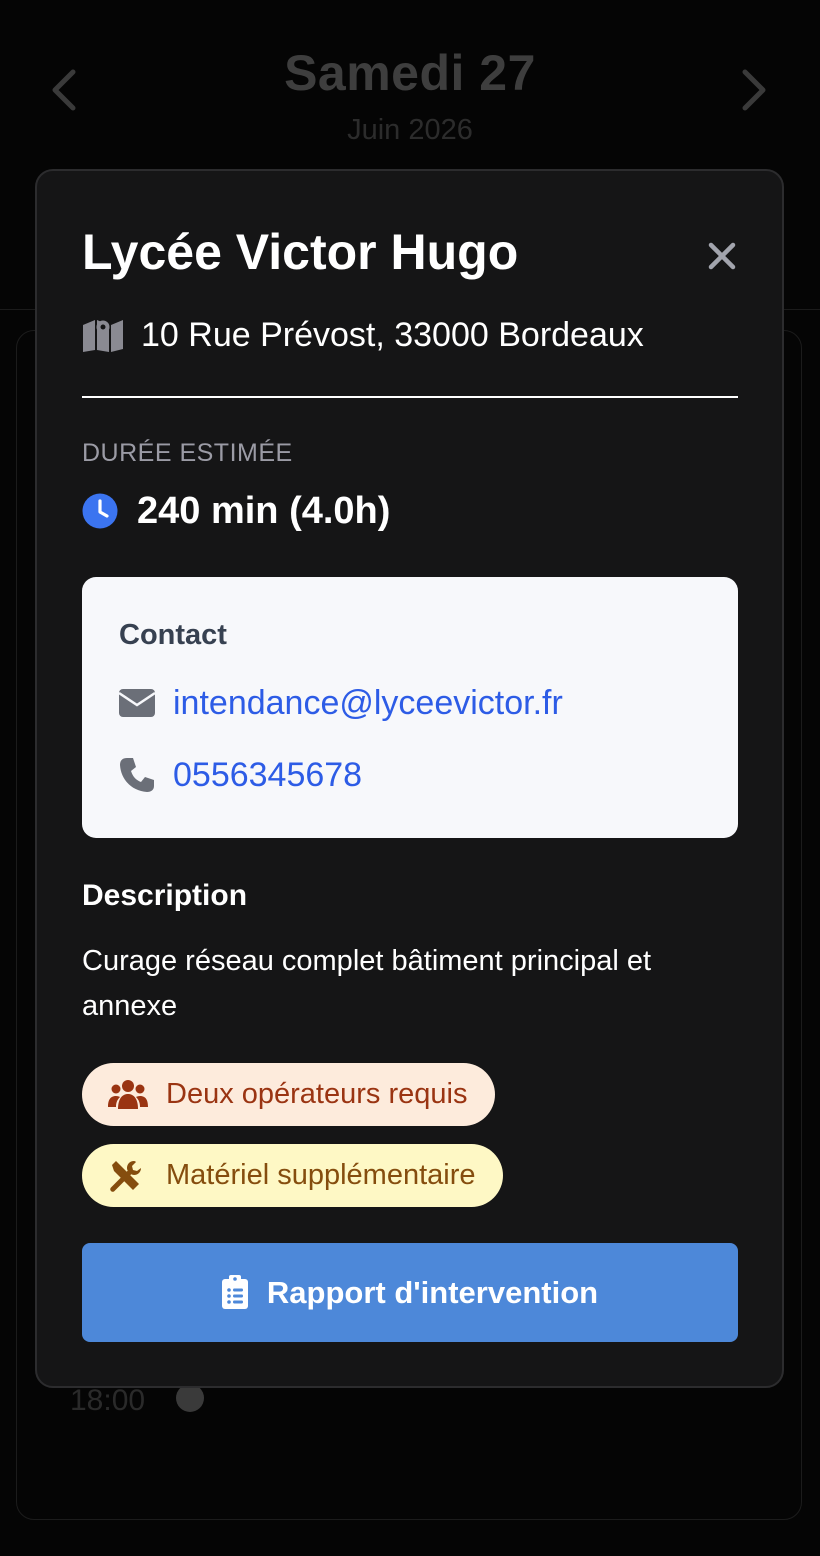  I want to click on tools-icon, so click(128, 1176).